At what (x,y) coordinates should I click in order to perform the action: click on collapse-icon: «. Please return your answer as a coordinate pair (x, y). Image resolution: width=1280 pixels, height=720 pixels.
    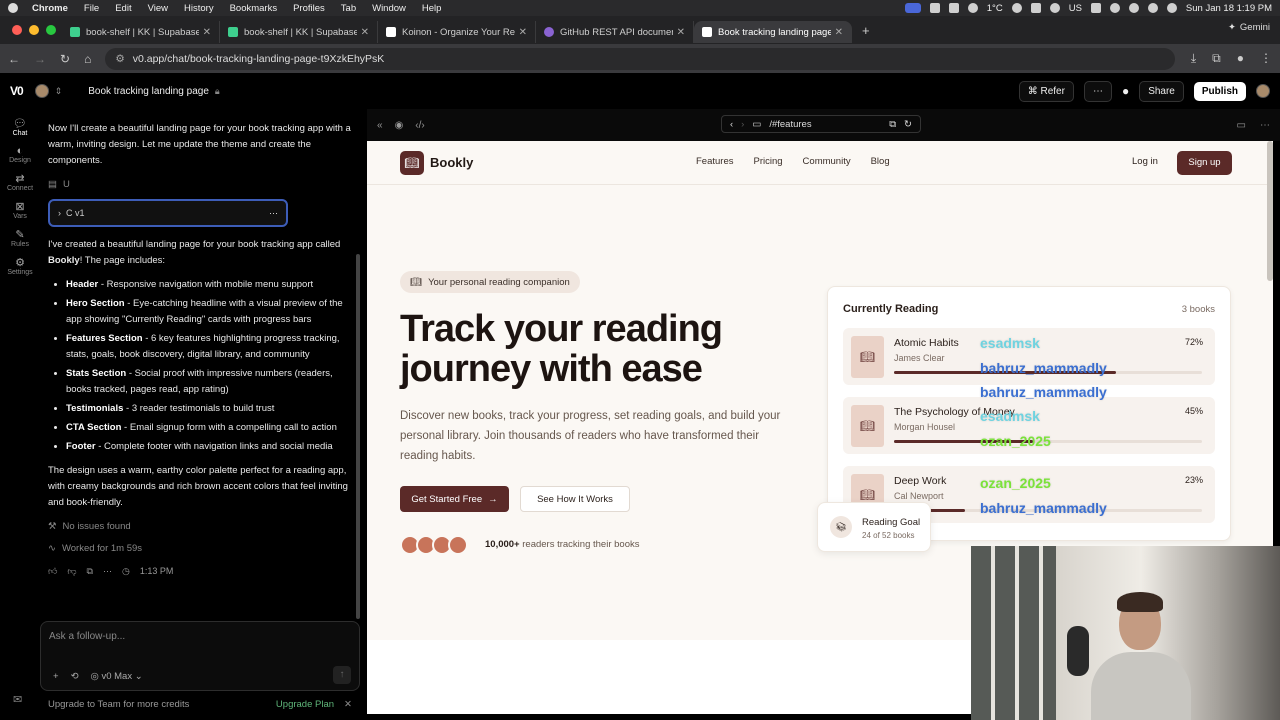
    Looking at the image, I should click on (380, 125).